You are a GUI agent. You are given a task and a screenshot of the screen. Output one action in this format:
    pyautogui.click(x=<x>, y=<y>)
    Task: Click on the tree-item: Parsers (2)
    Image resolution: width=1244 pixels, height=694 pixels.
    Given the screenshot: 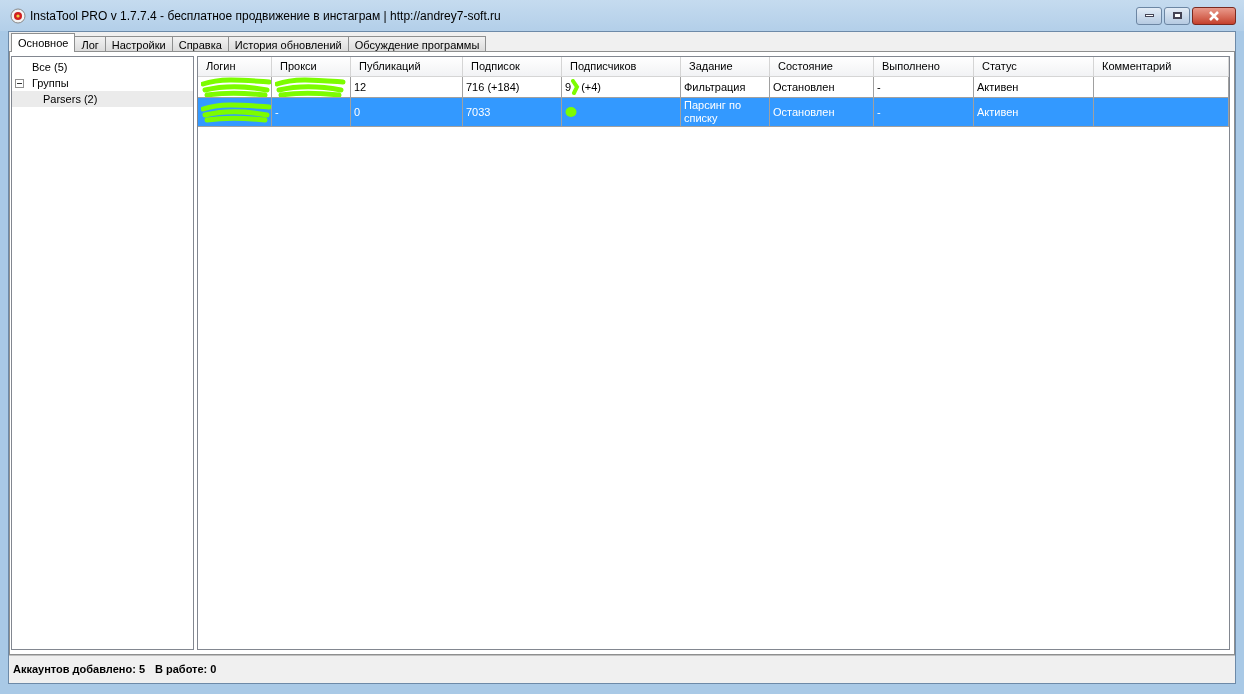 What is the action you would take?
    pyautogui.click(x=102, y=99)
    